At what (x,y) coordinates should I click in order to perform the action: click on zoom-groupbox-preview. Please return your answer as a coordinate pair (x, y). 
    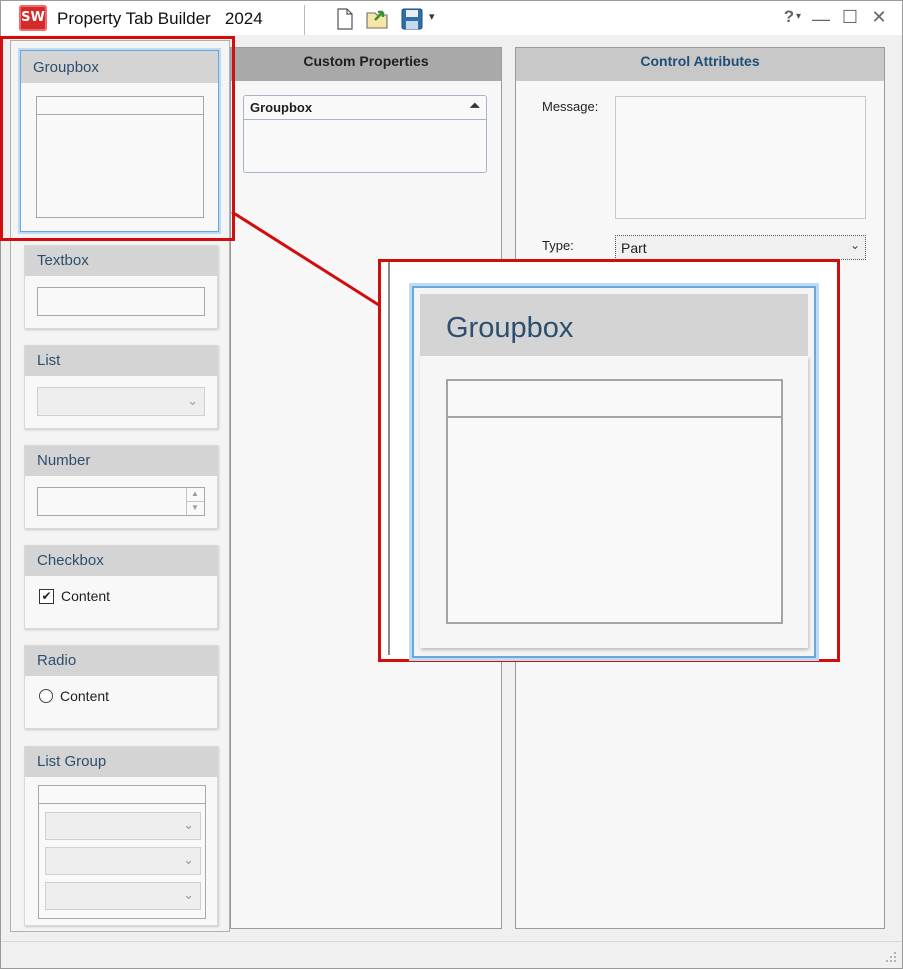
    Looking at the image, I should click on (614, 501).